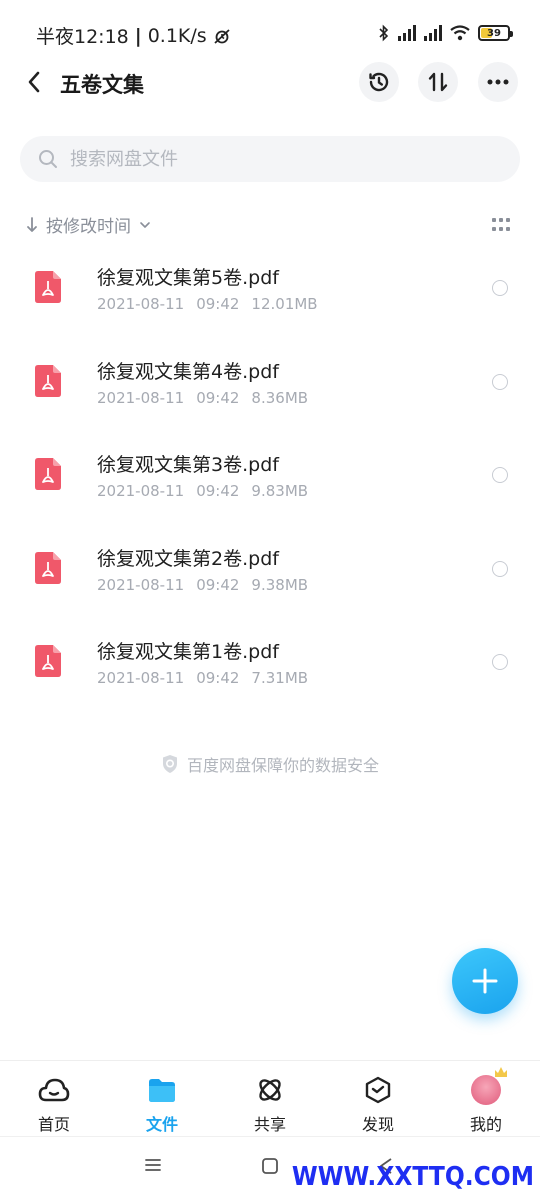  I want to click on file-size: 7.31MB, so click(280, 678).